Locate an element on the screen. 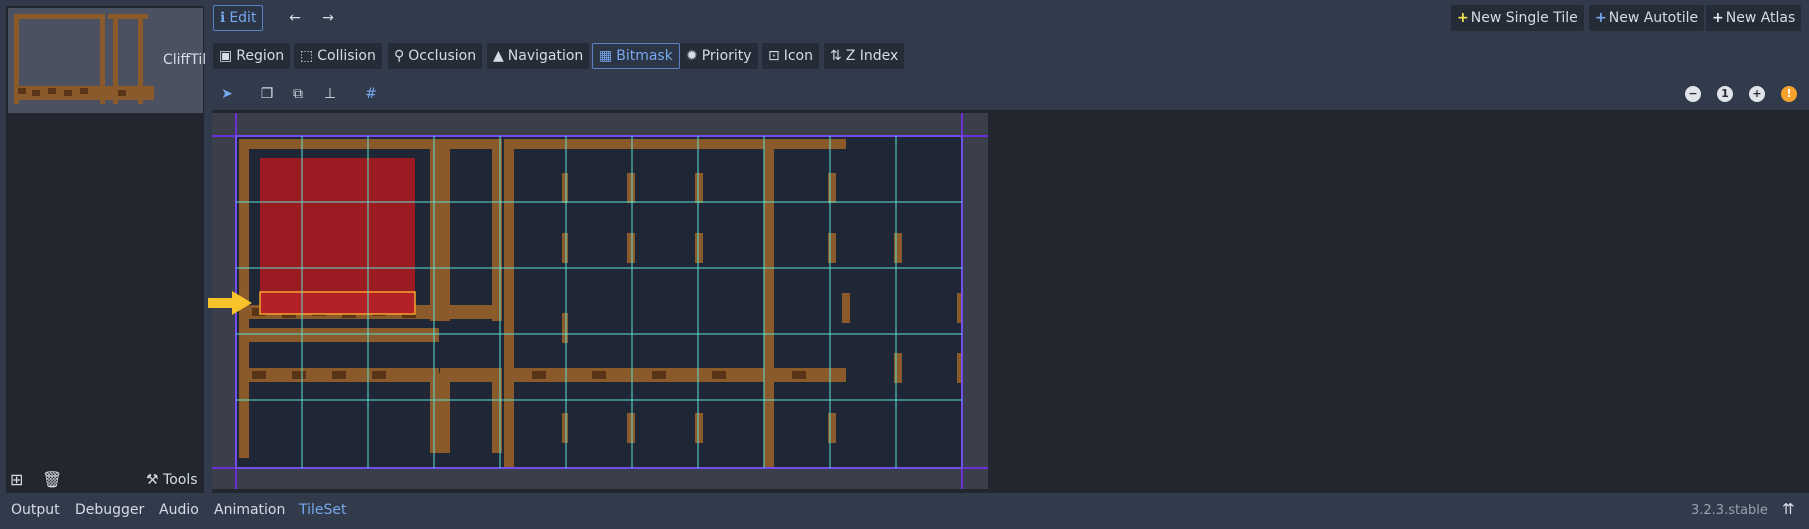  edit-label: Edit is located at coordinates (243, 18).